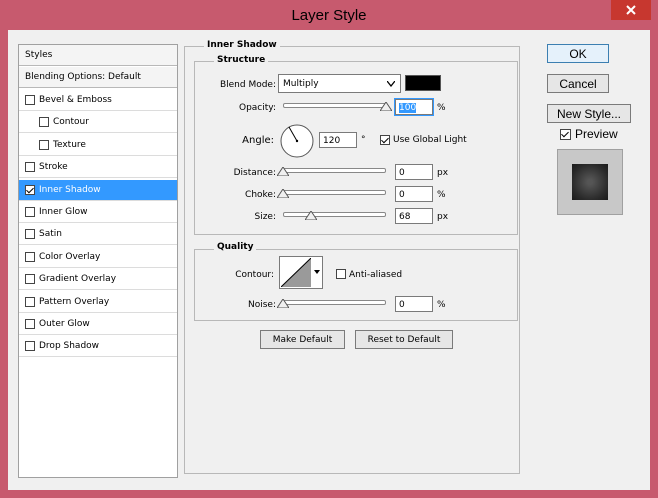  What do you see at coordinates (70, 256) in the screenshot?
I see `style-item-label: Color Overlay` at bounding box center [70, 256].